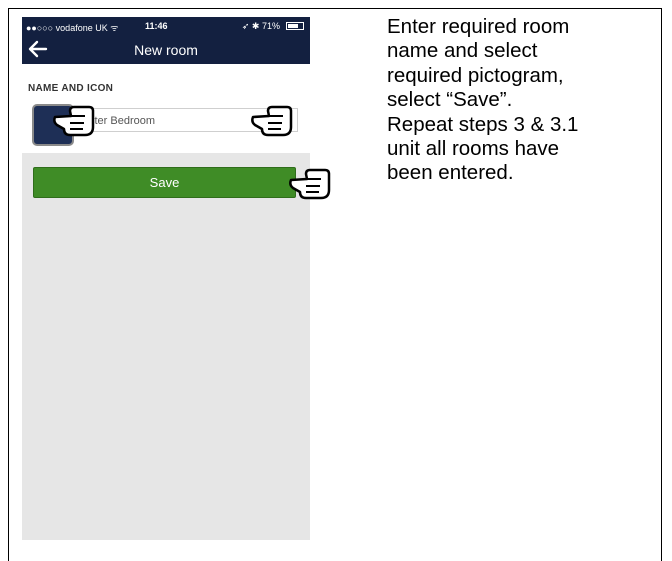 This screenshot has height=561, width=672. I want to click on page-title: New room, so click(166, 50).